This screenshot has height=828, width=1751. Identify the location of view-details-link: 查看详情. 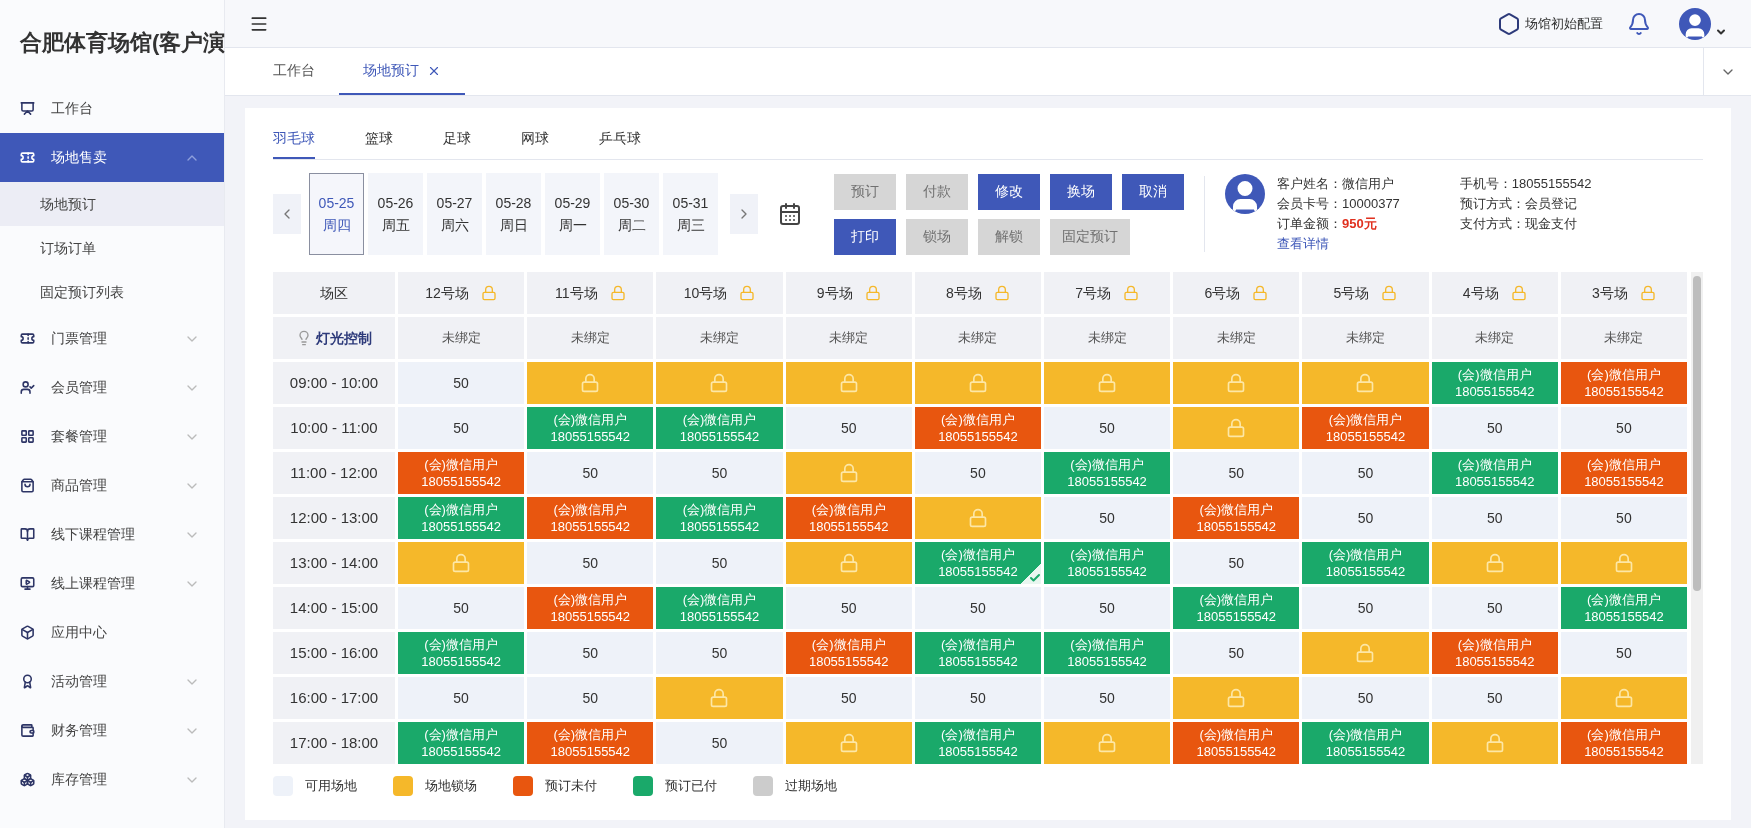
(1338, 244).